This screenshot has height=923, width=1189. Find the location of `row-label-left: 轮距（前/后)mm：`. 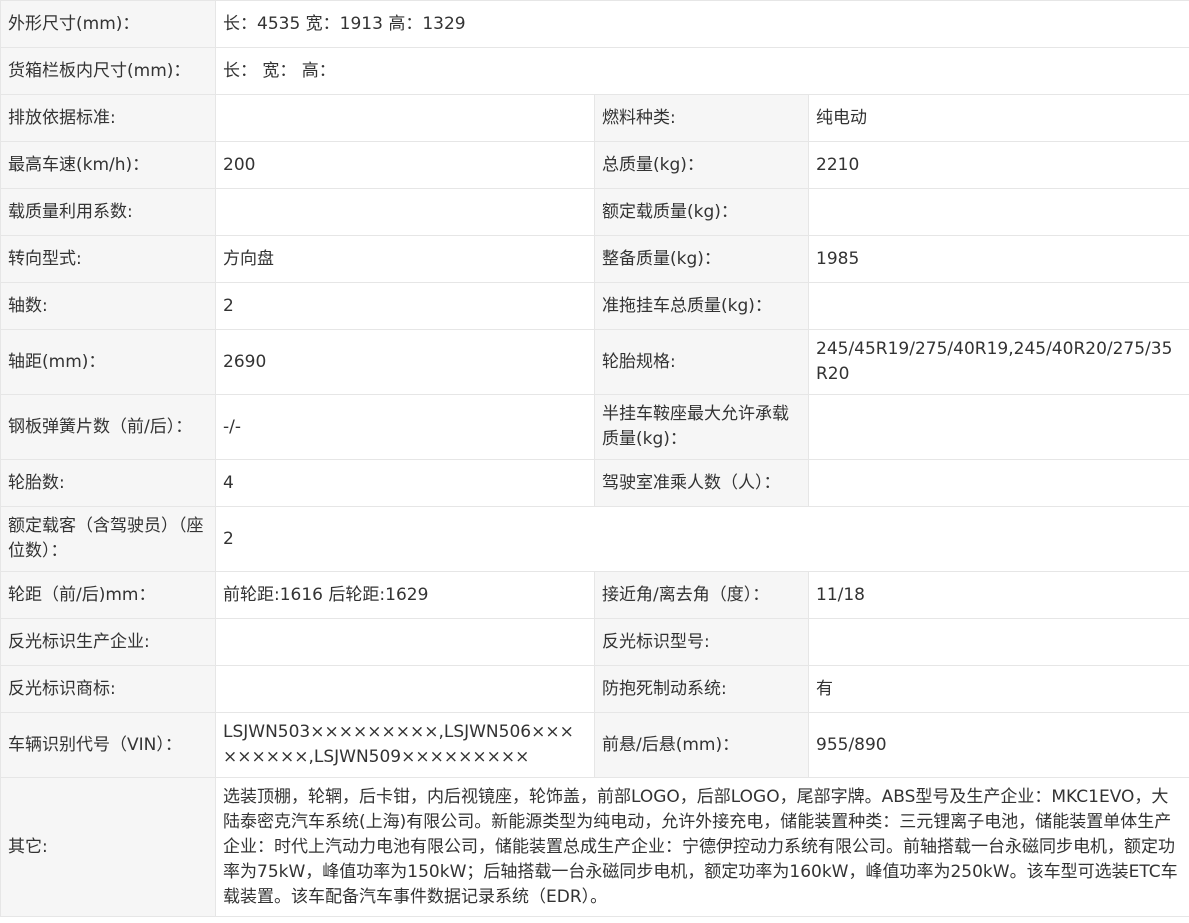

row-label-left: 轮距（前/后)mm： is located at coordinates (108, 595).